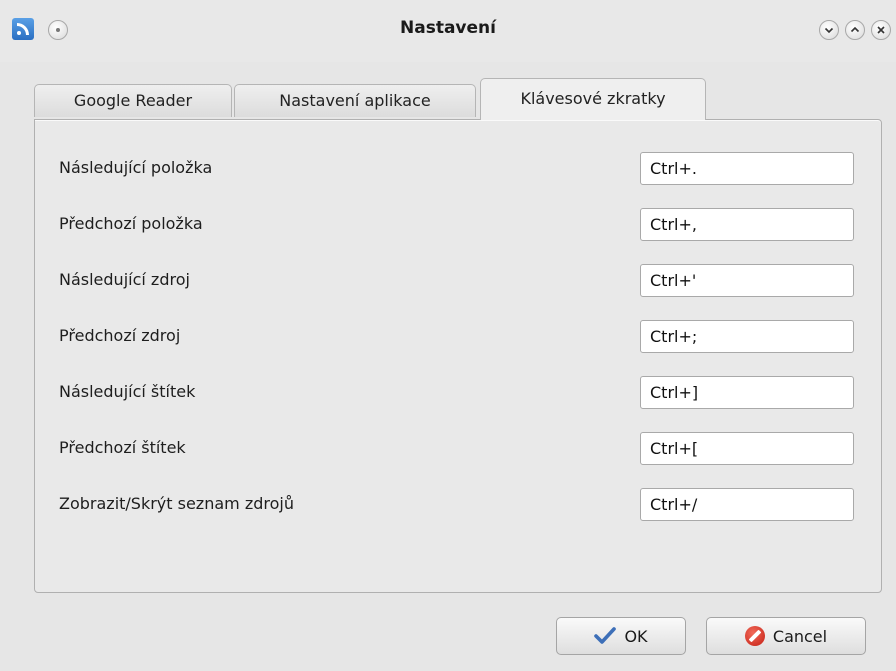 Image resolution: width=896 pixels, height=671 pixels. What do you see at coordinates (800, 636) in the screenshot?
I see `cancel-label: Cancel` at bounding box center [800, 636].